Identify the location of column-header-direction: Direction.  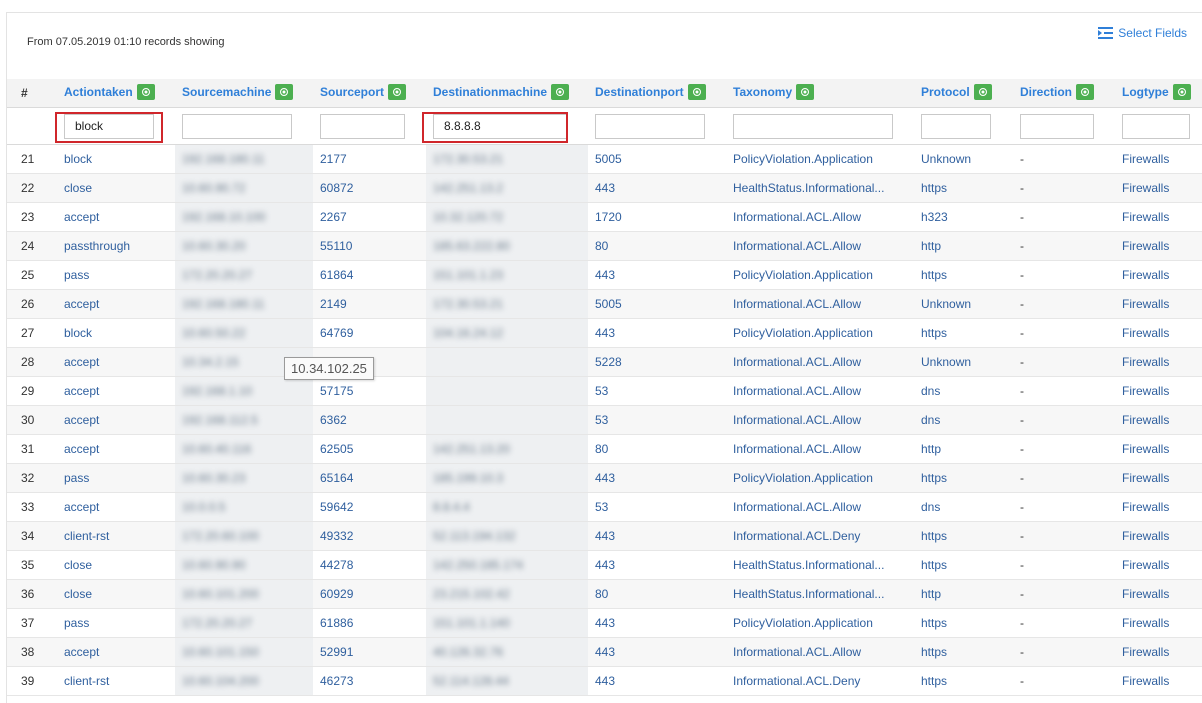
(1064, 93).